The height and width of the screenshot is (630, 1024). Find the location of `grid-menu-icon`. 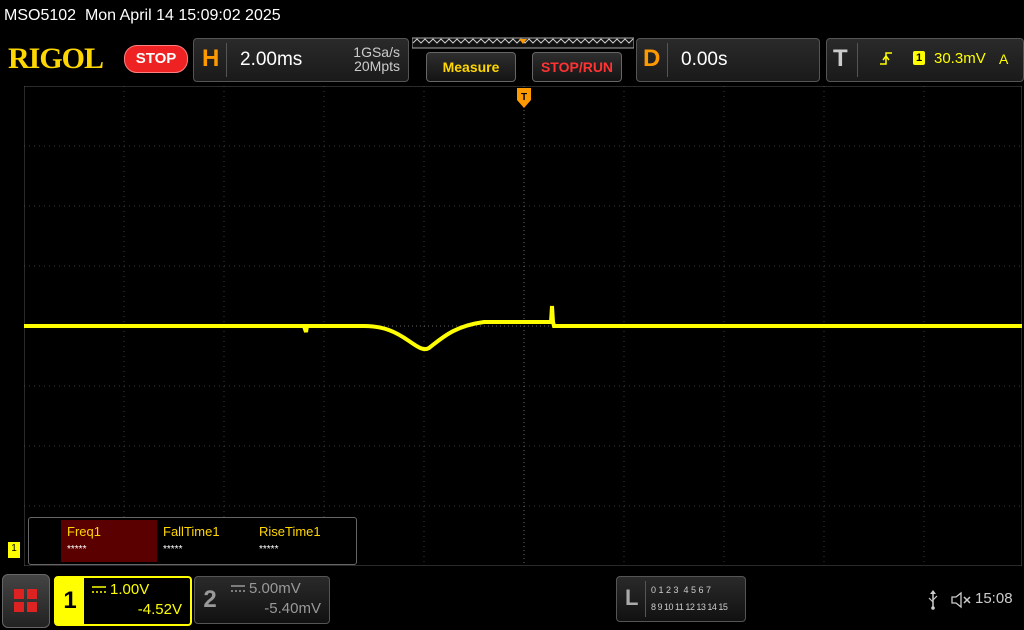

grid-menu-icon is located at coordinates (25, 600).